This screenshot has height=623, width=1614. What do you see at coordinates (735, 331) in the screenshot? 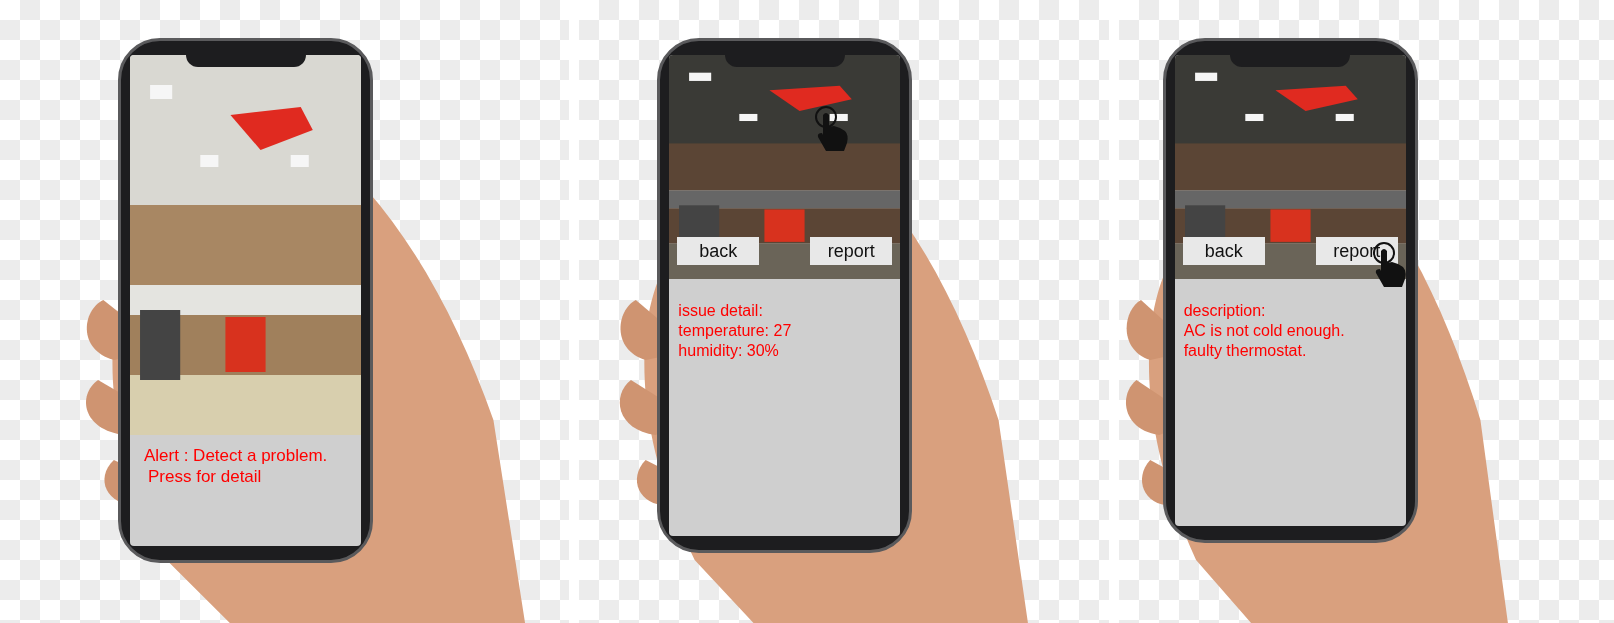
I see `detail-text: temperature: 27` at bounding box center [735, 331].